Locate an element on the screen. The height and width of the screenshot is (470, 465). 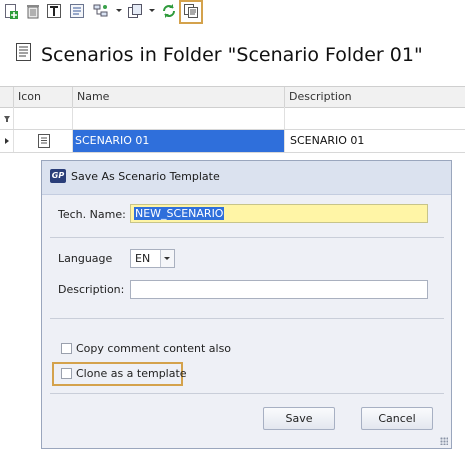
filter-row is located at coordinates (232, 118).